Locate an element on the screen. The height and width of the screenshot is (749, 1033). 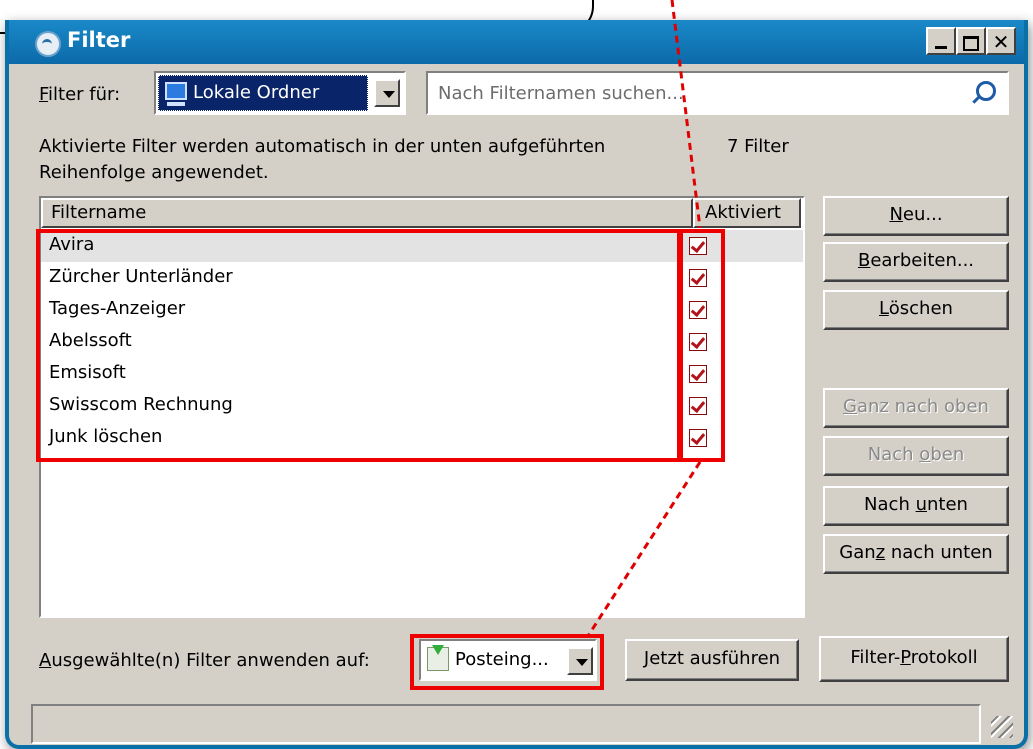
annotation-line-top is located at coordinates (686, 114).